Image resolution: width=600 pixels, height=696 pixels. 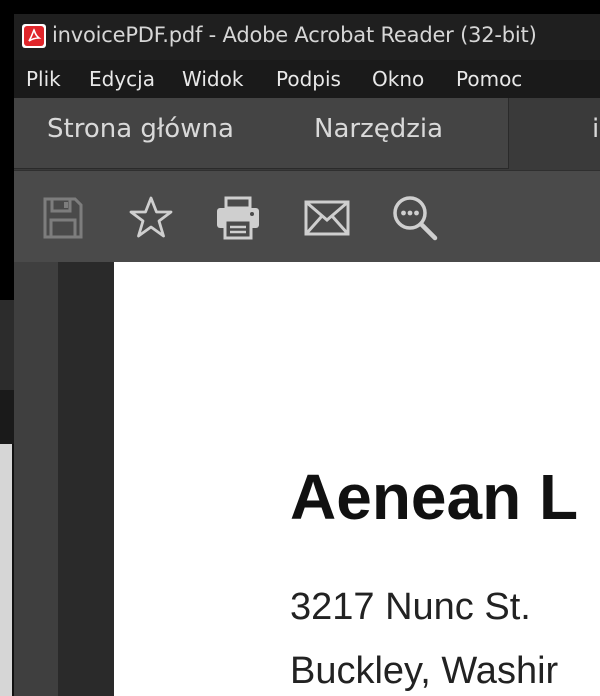 I want to click on tab-document-label: i, so click(x=596, y=129).